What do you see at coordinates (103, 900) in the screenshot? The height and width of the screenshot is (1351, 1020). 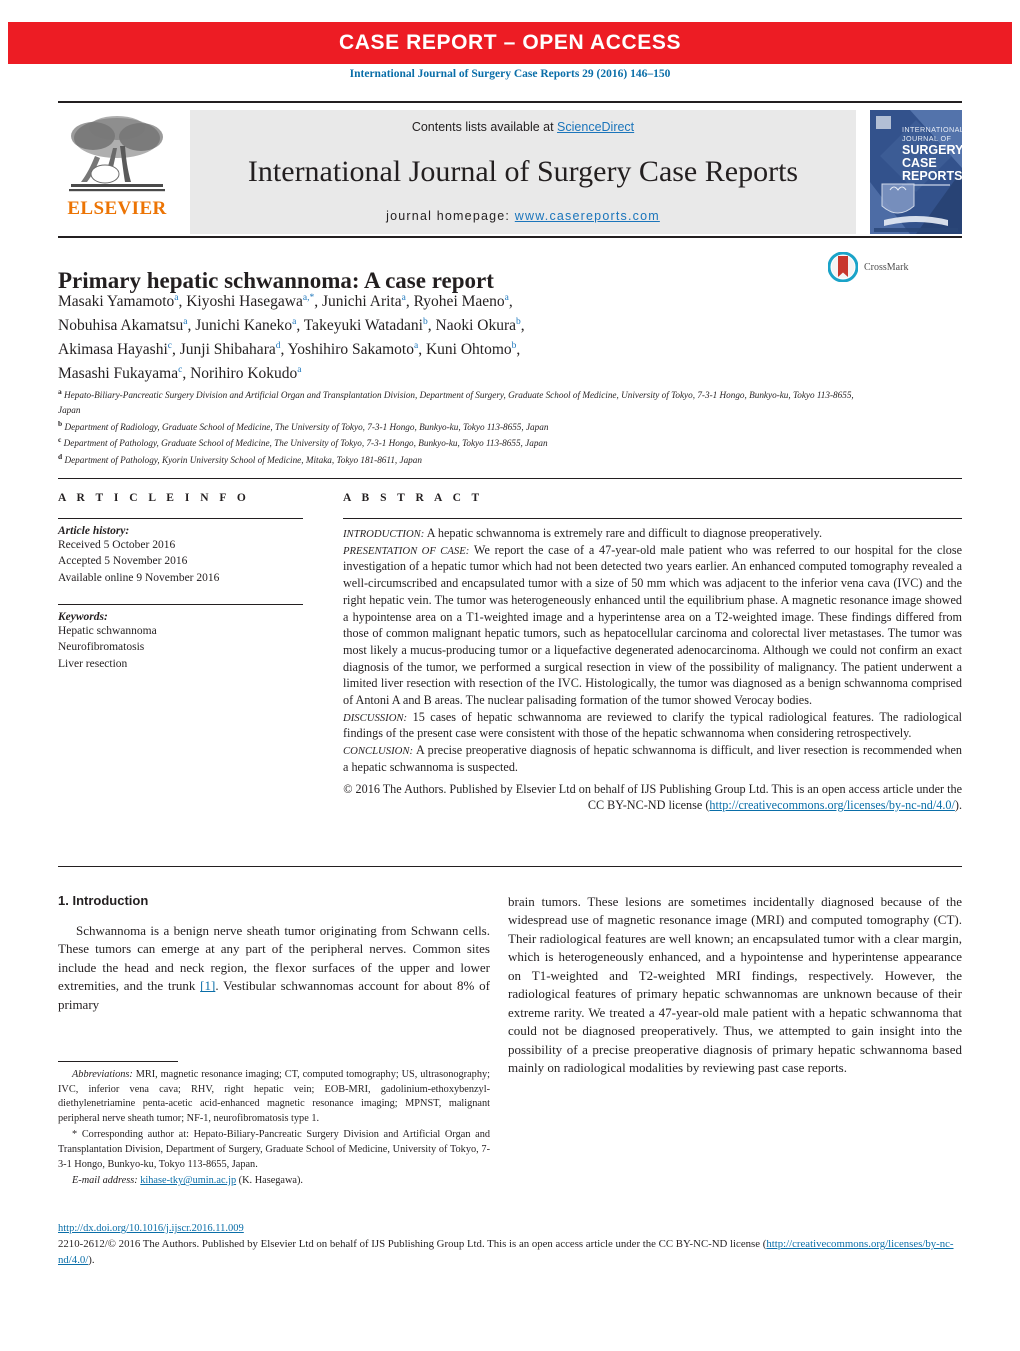 I see `section-heading-introduction: 1. Introduction` at bounding box center [103, 900].